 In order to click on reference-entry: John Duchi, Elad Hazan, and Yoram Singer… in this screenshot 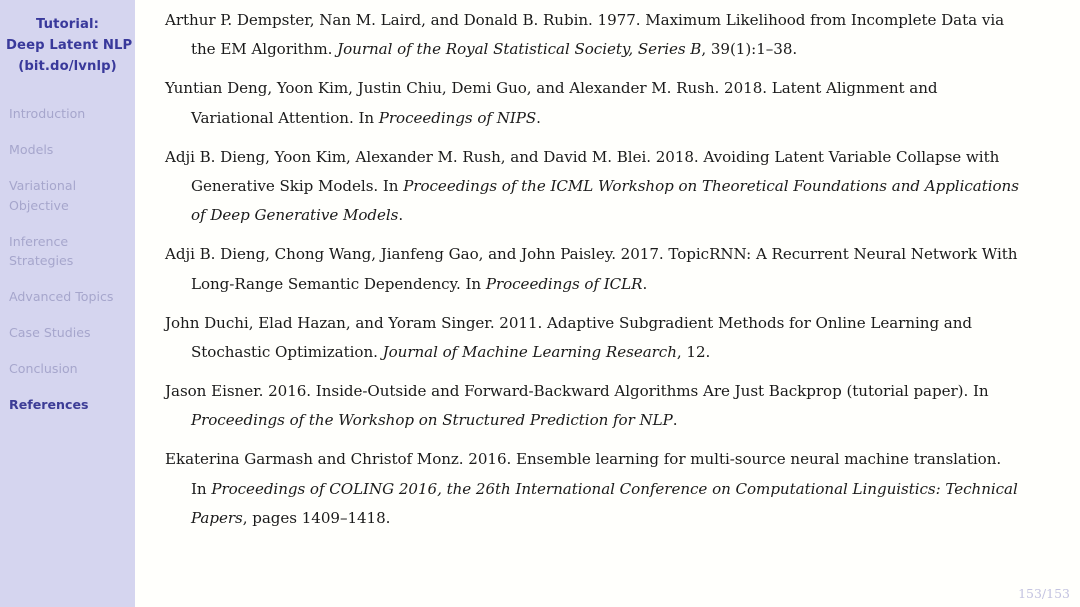, I will do `click(569, 337)`.